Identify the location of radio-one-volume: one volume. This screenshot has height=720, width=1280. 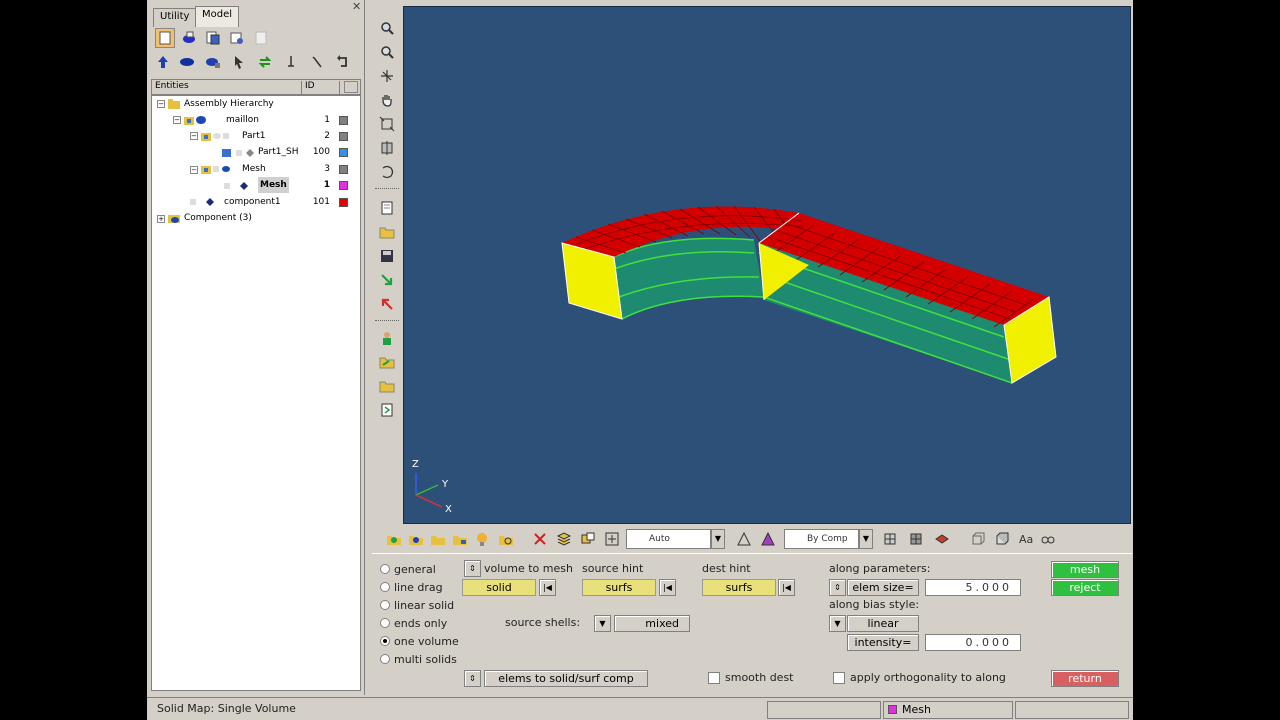
(419, 642).